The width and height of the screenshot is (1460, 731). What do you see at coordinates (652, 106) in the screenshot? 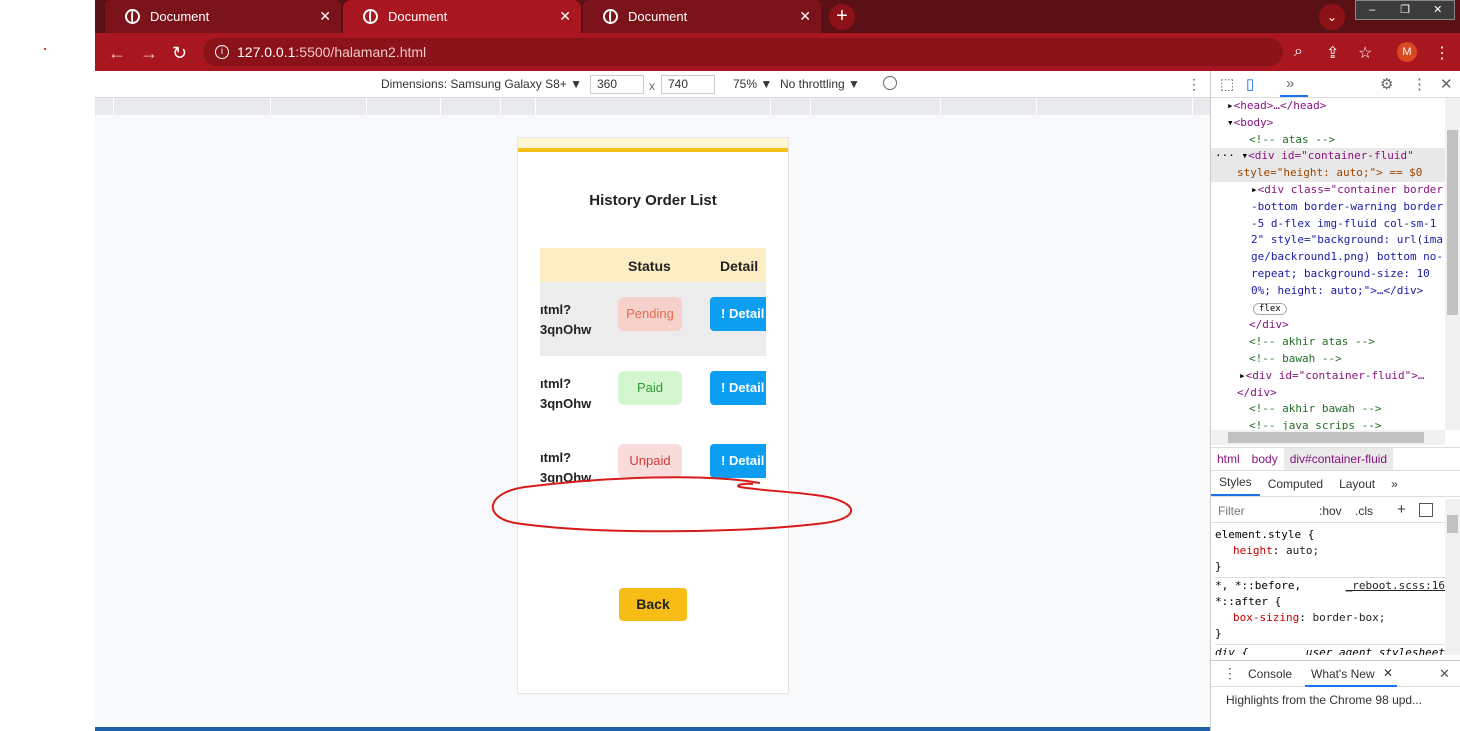
I see `media-query-ruler` at bounding box center [652, 106].